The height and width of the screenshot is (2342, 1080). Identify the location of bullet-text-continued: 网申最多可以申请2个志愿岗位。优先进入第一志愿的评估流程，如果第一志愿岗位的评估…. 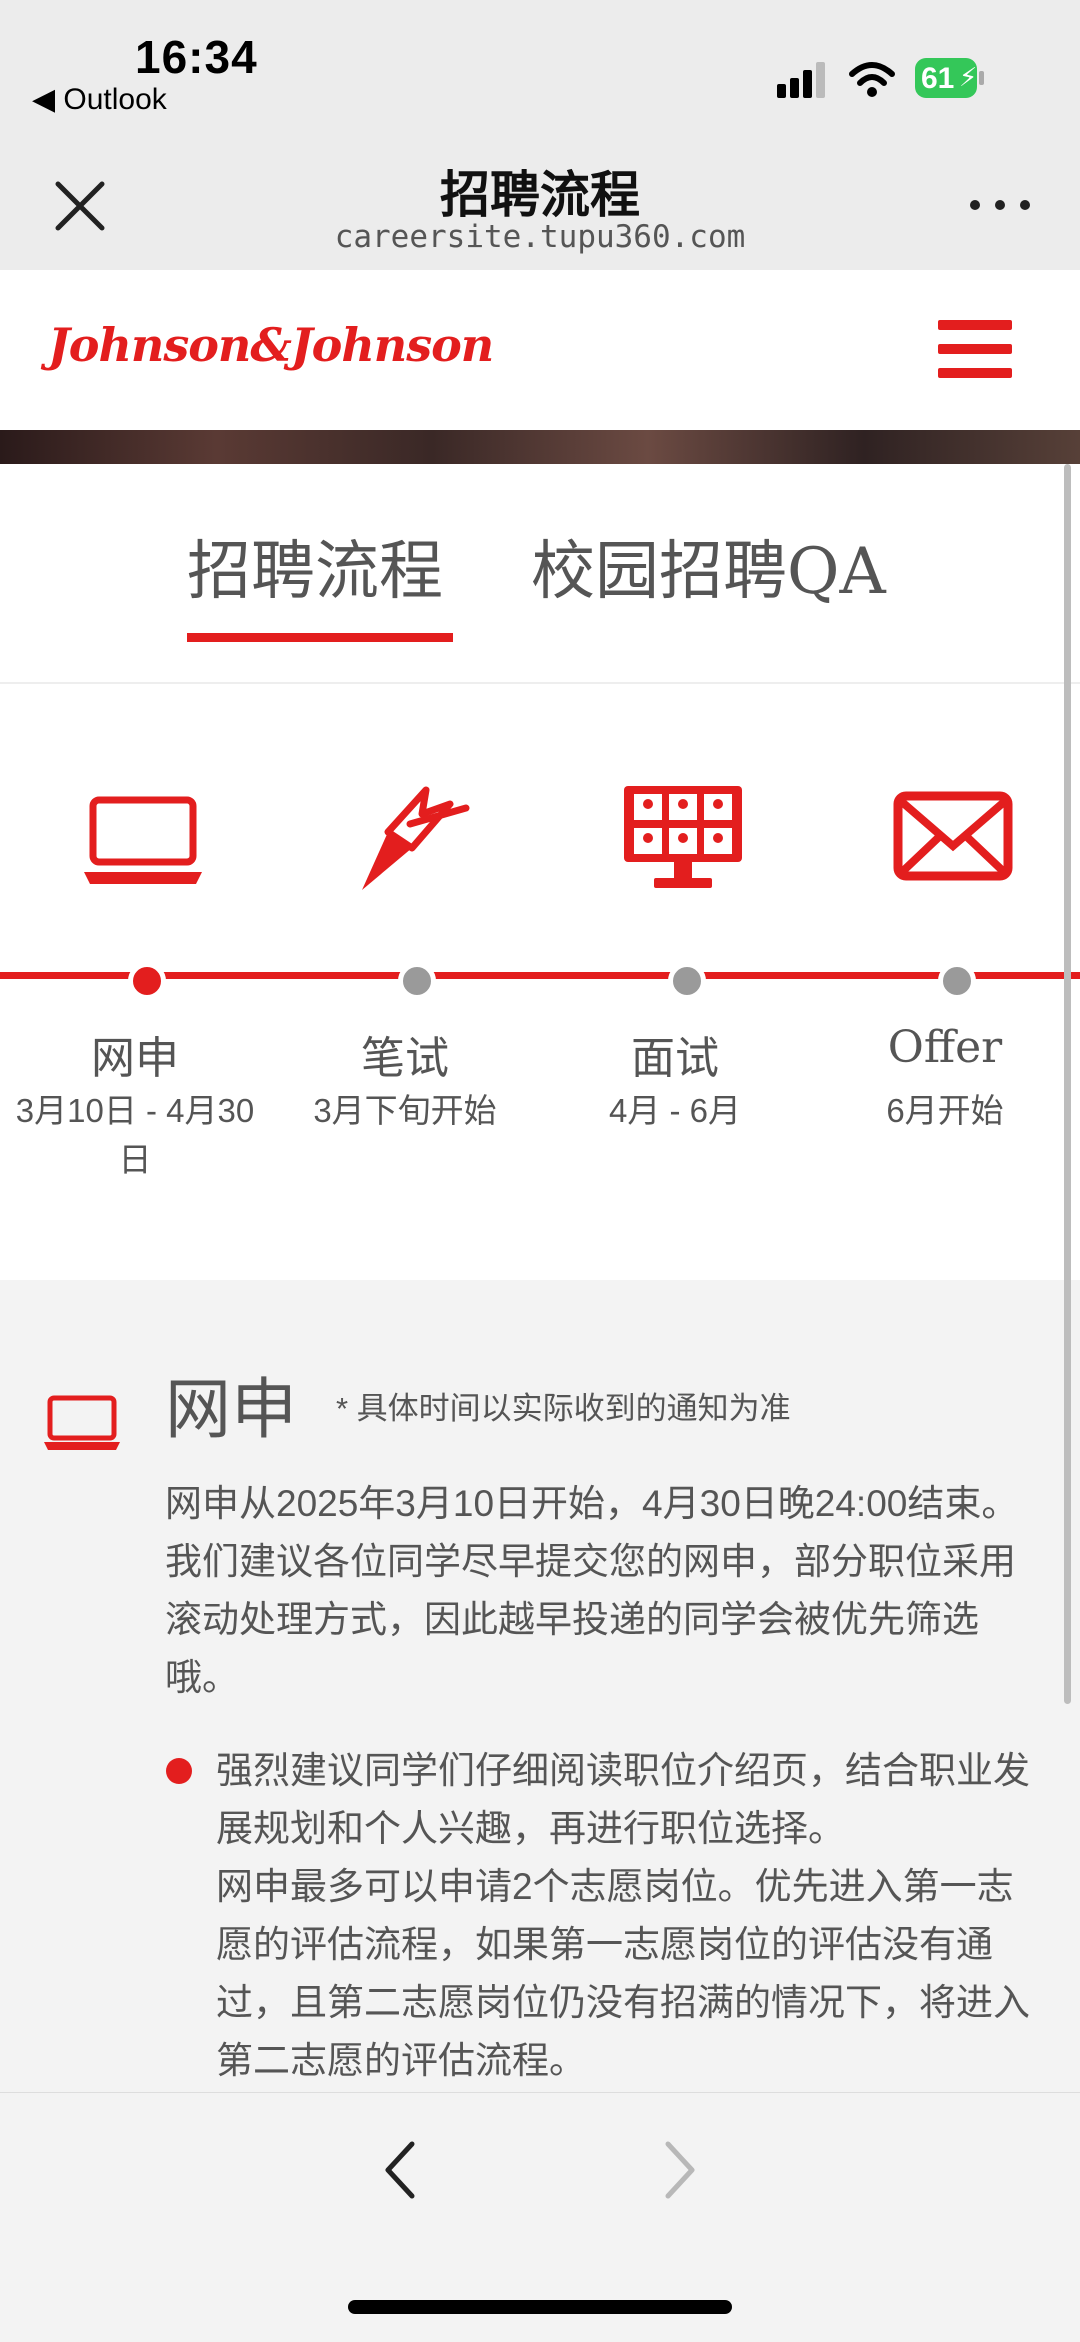
(623, 1973).